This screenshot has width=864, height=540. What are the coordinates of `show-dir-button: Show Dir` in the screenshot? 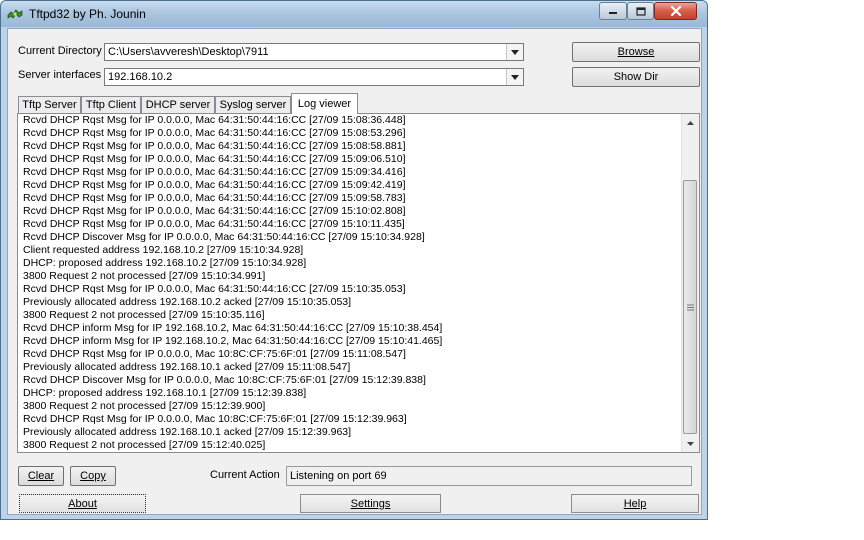 It's located at (636, 77).